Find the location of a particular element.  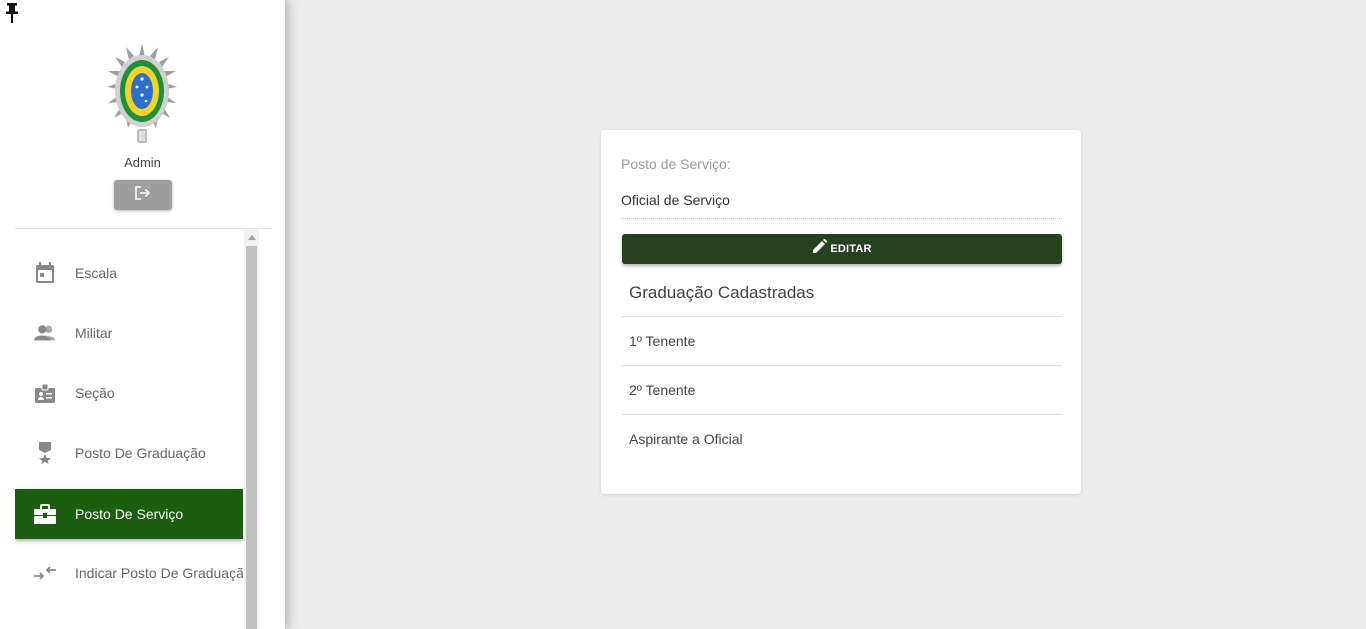

logout-button is located at coordinates (143, 195).